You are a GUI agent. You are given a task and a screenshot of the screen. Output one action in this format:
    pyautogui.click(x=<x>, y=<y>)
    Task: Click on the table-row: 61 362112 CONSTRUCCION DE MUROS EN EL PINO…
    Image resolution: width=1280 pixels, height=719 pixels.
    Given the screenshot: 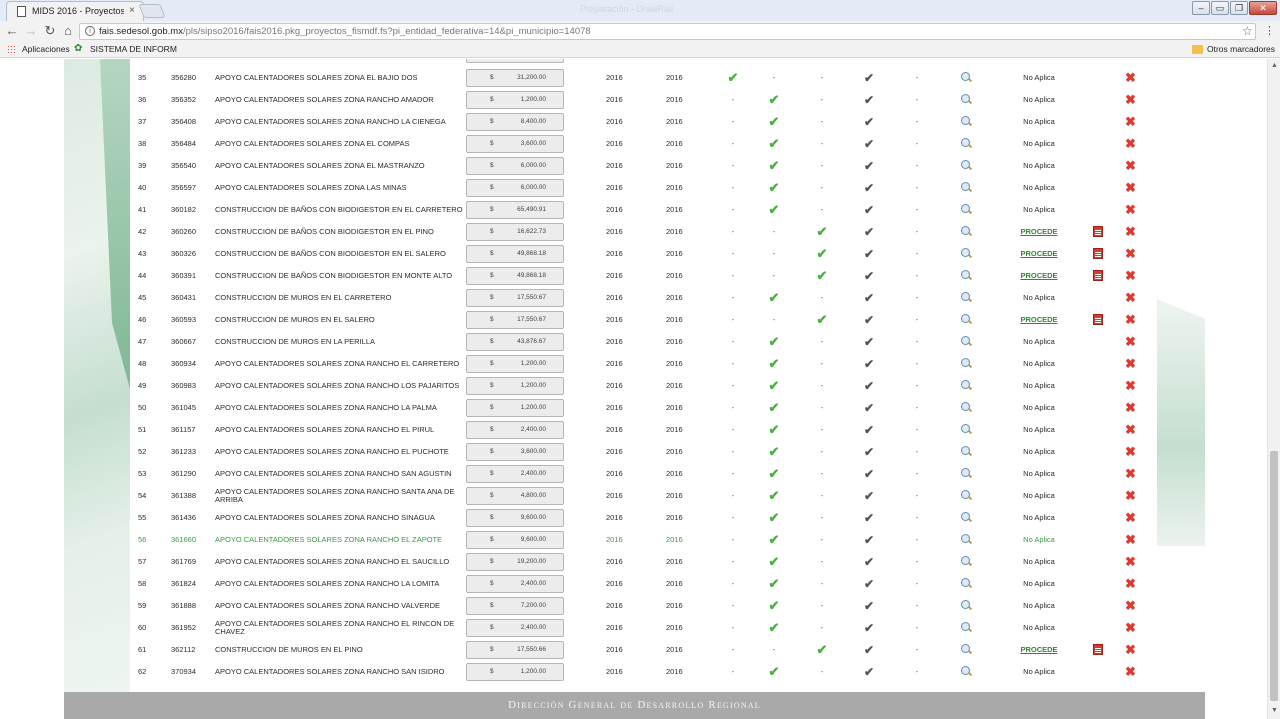 What is the action you would take?
    pyautogui.click(x=643, y=650)
    